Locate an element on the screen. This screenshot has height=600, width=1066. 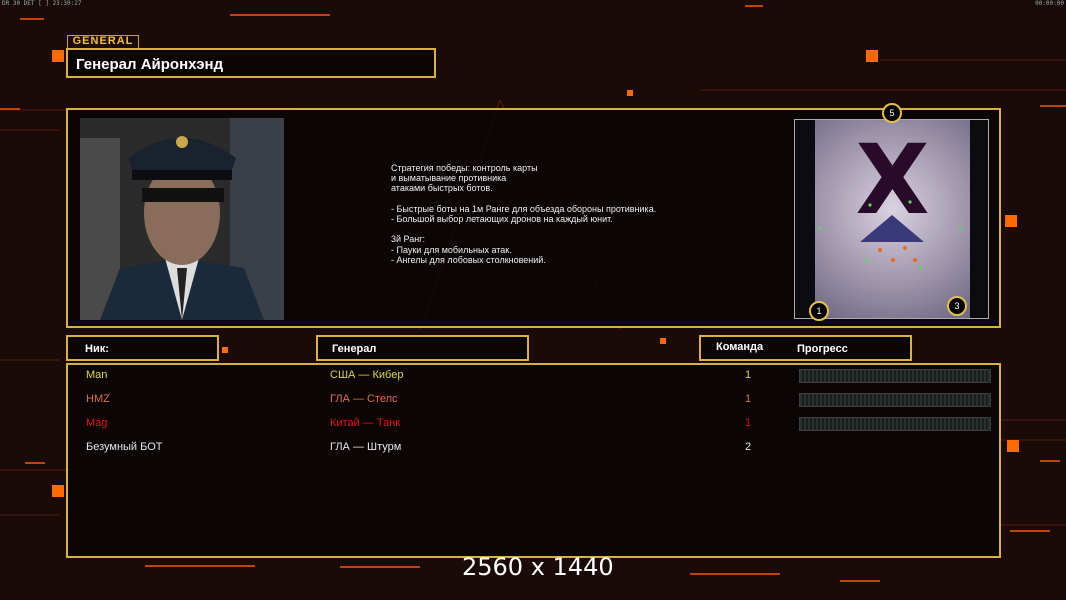
player-row: Mag Китай — Танк 1 is located at coordinates (535, 424).